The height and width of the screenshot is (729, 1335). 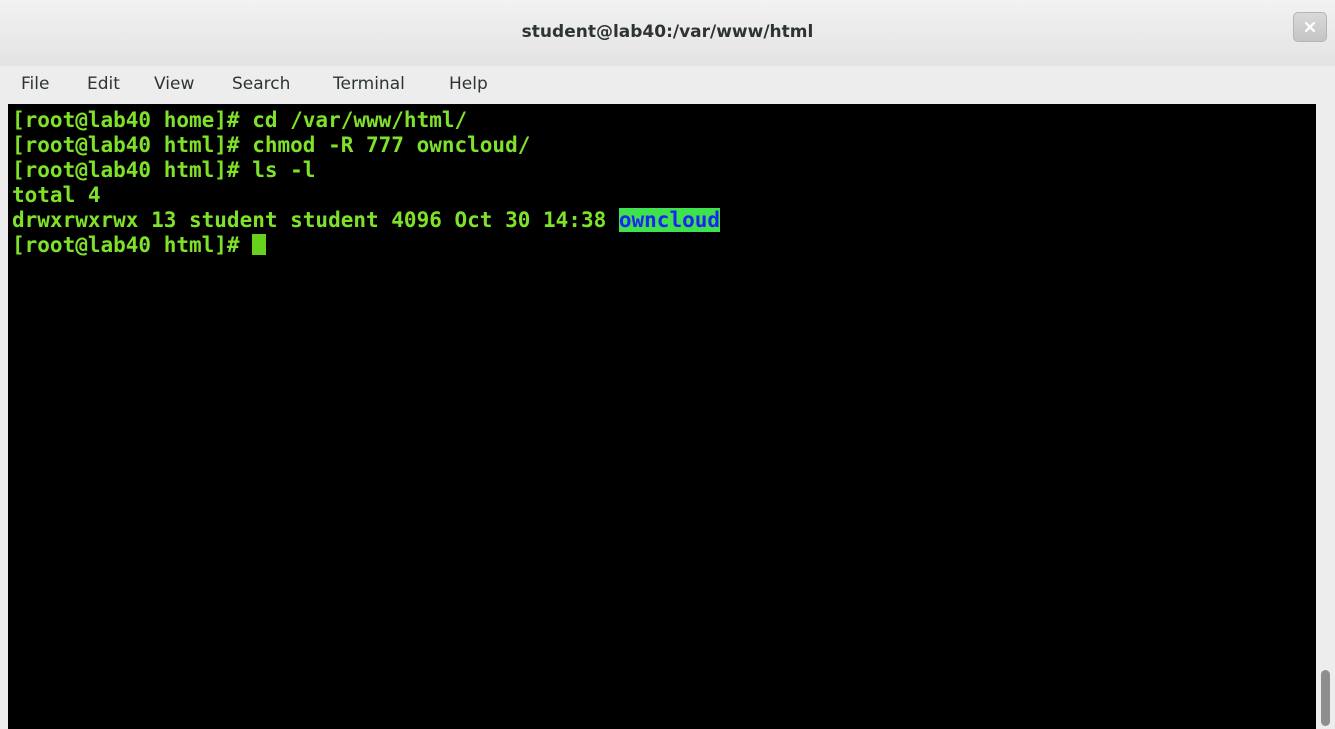 I want to click on text-cursor, so click(x=259, y=244).